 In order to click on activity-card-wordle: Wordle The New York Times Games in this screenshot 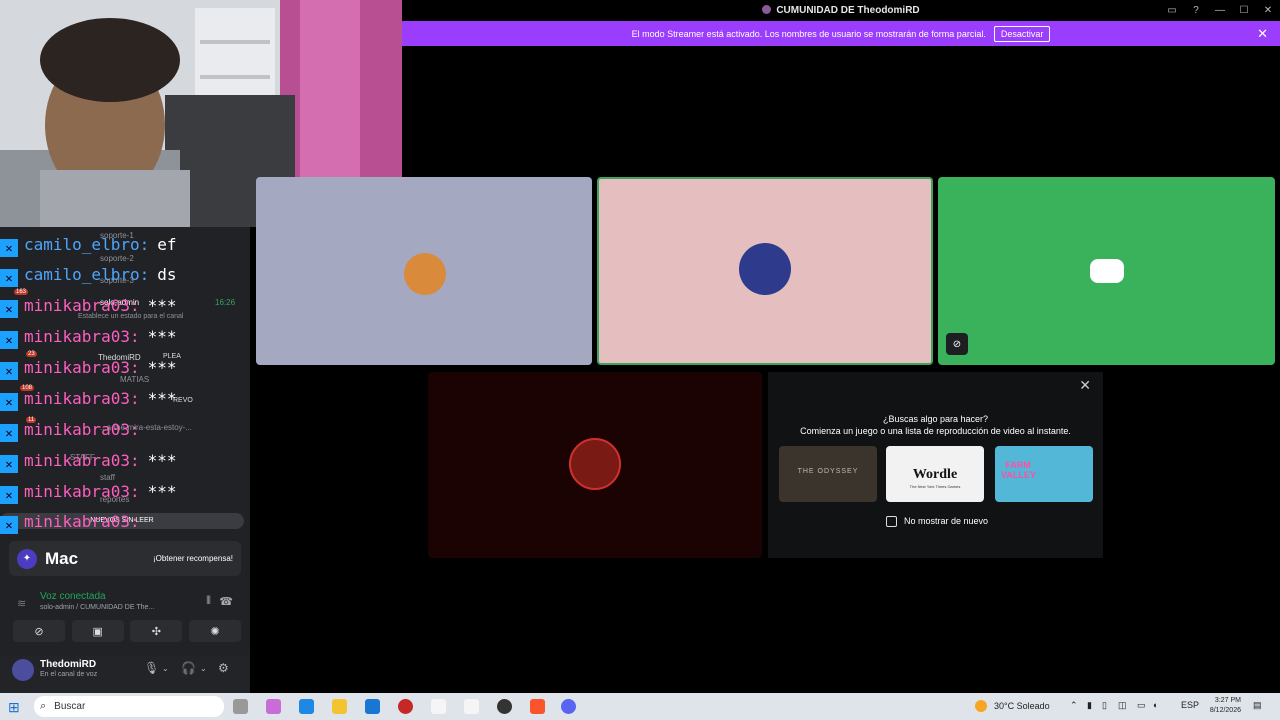, I will do `click(935, 474)`.